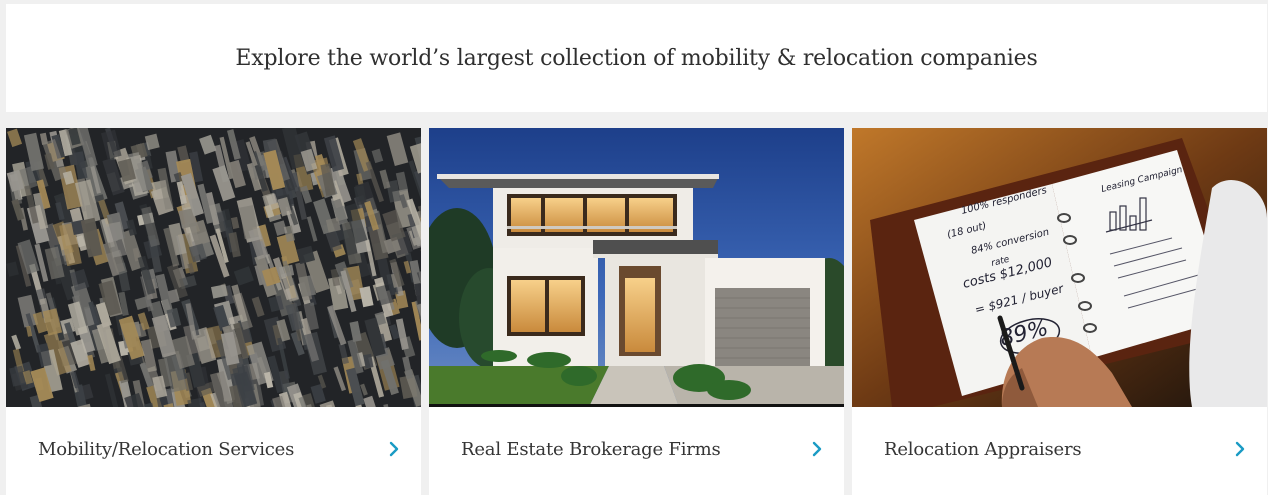 The height and width of the screenshot is (495, 1268). I want to click on card-footer: Mobility/Relocation Services, so click(213, 451).